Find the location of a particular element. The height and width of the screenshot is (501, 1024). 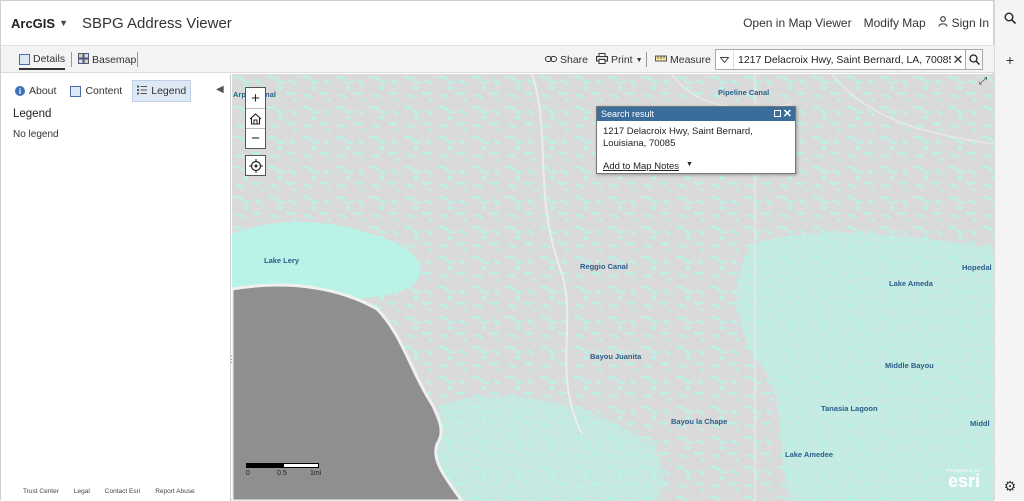

map-label: Reggio Canal is located at coordinates (604, 266).